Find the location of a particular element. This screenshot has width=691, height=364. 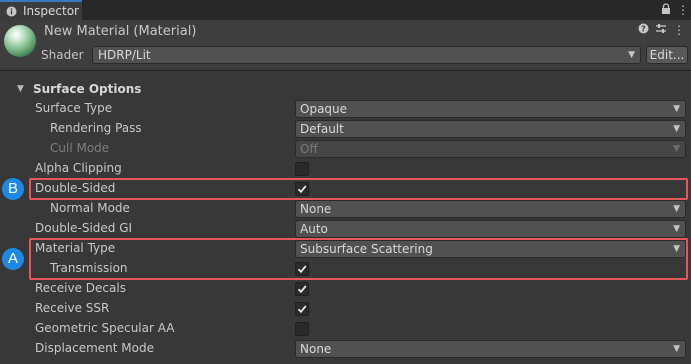

displacement-mode-dropdown: None ▼ is located at coordinates (490, 349).